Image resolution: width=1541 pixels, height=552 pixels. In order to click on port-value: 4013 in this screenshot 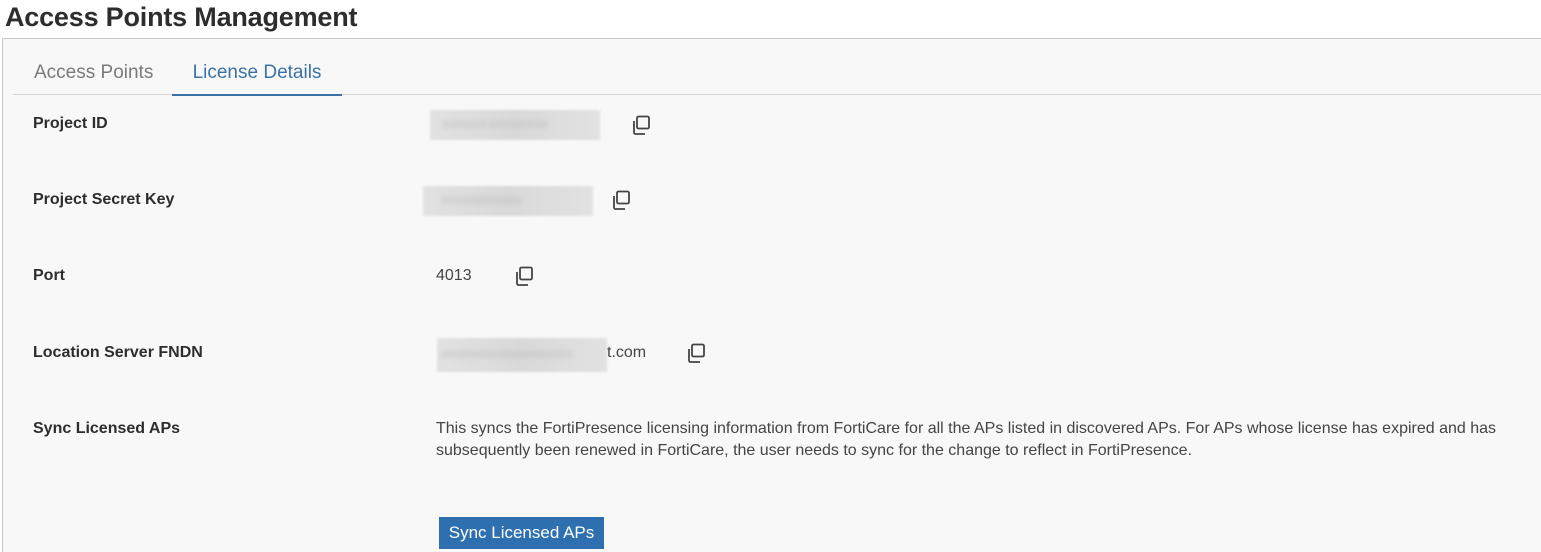, I will do `click(454, 275)`.